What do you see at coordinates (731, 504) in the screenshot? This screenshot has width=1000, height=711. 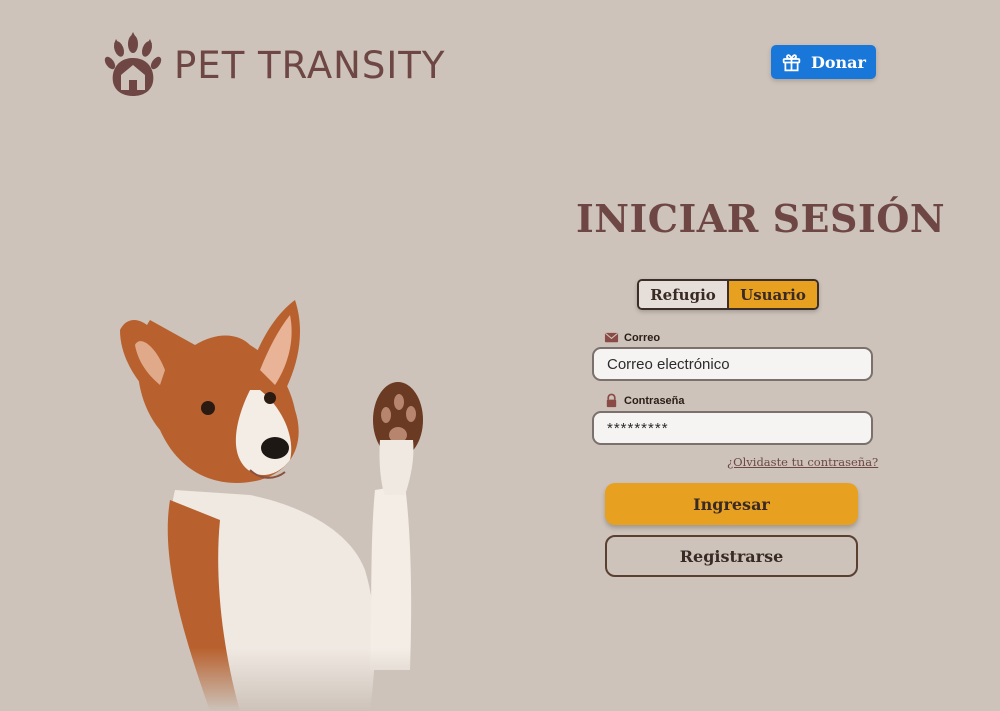 I see `login-button: Ingresar` at bounding box center [731, 504].